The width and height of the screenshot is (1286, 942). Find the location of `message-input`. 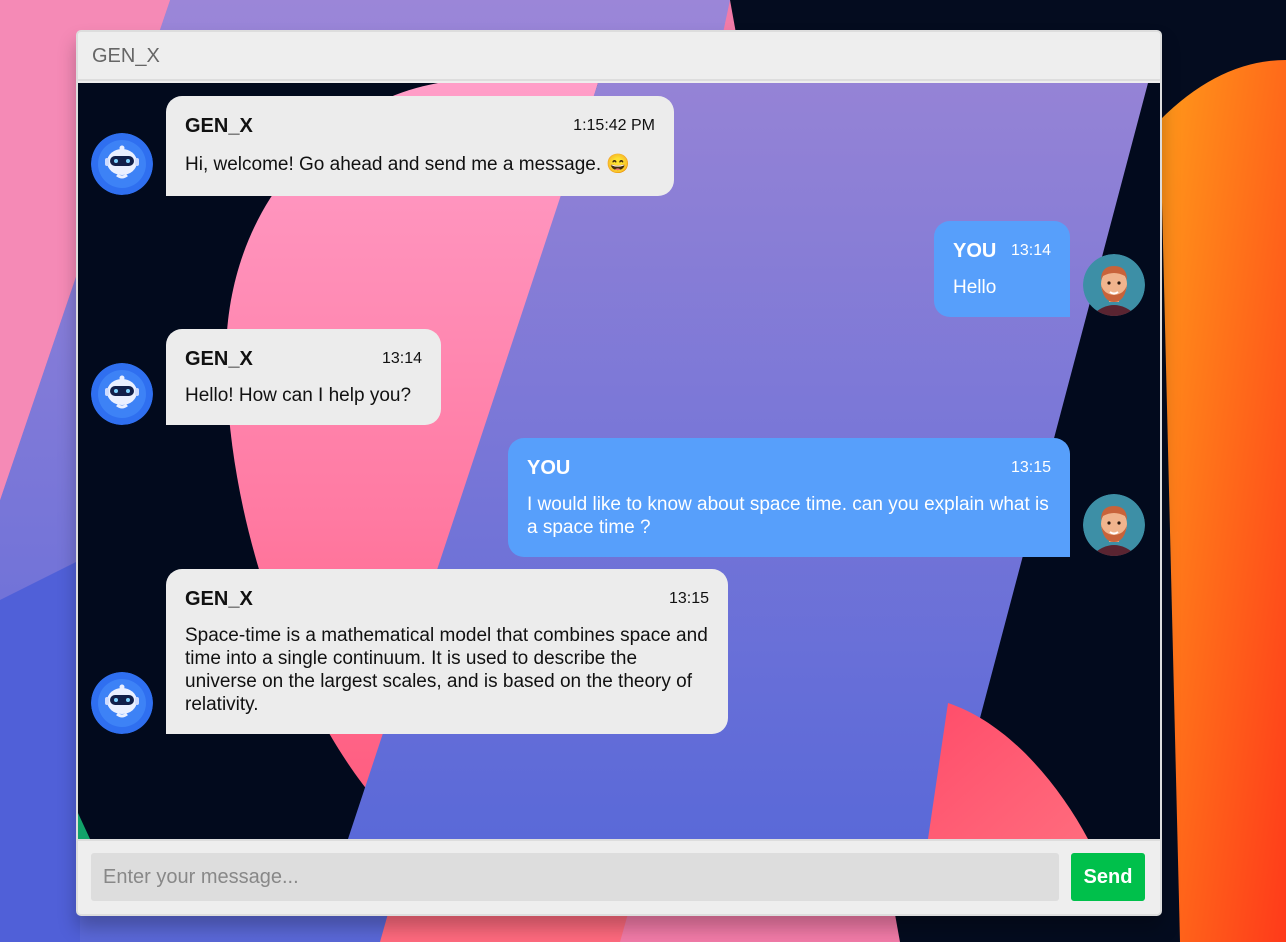

message-input is located at coordinates (575, 877).